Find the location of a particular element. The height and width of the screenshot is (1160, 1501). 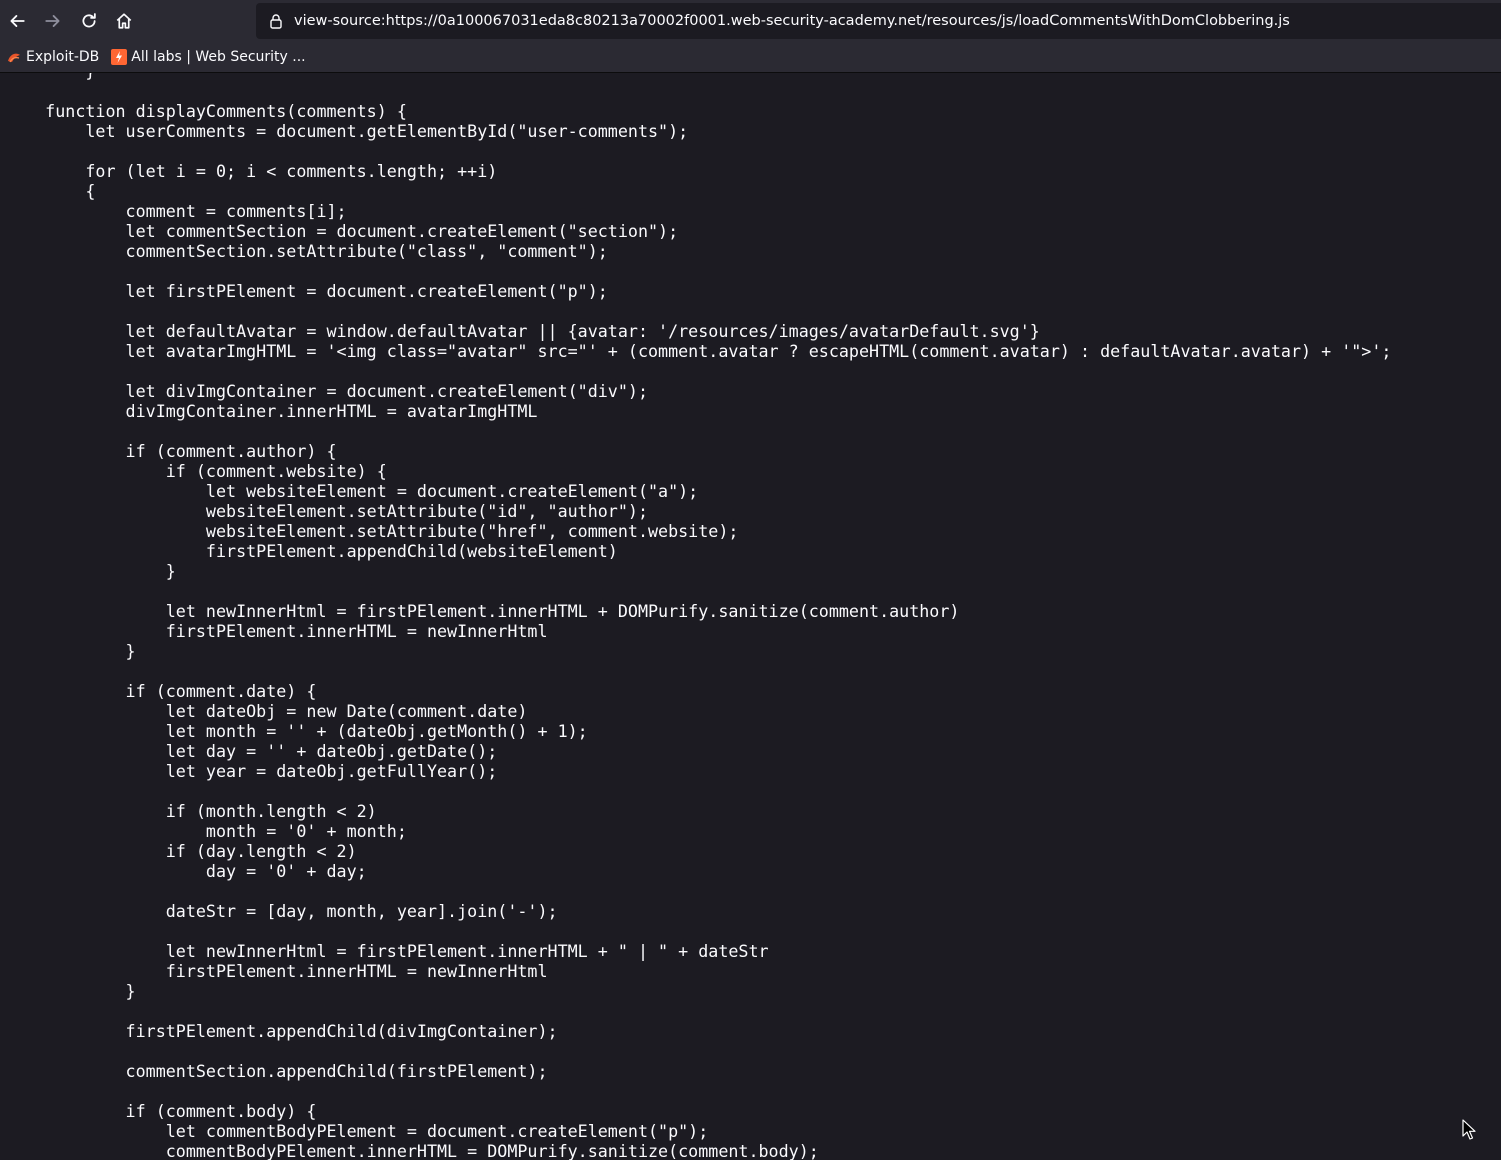

code-line: let dateObj = new Date(comment.date) is located at coordinates (266, 711).